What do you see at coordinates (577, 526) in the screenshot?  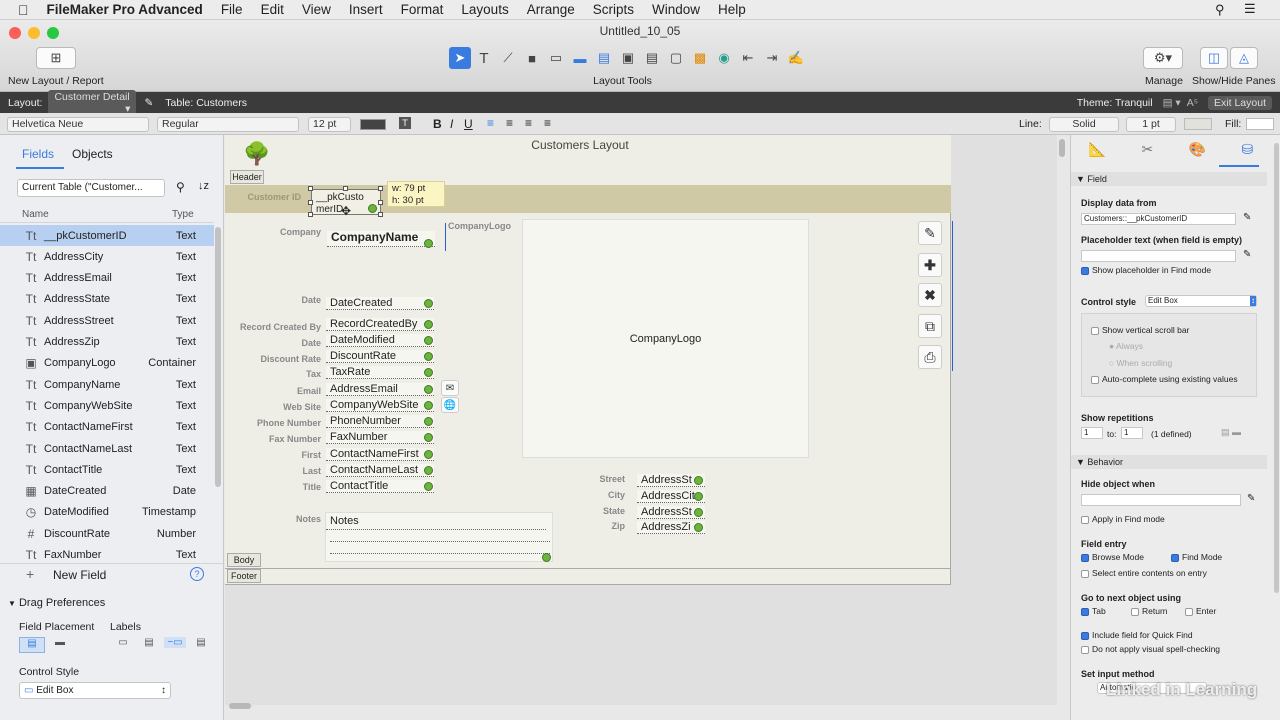 I see `zip-label: Zip` at bounding box center [577, 526].